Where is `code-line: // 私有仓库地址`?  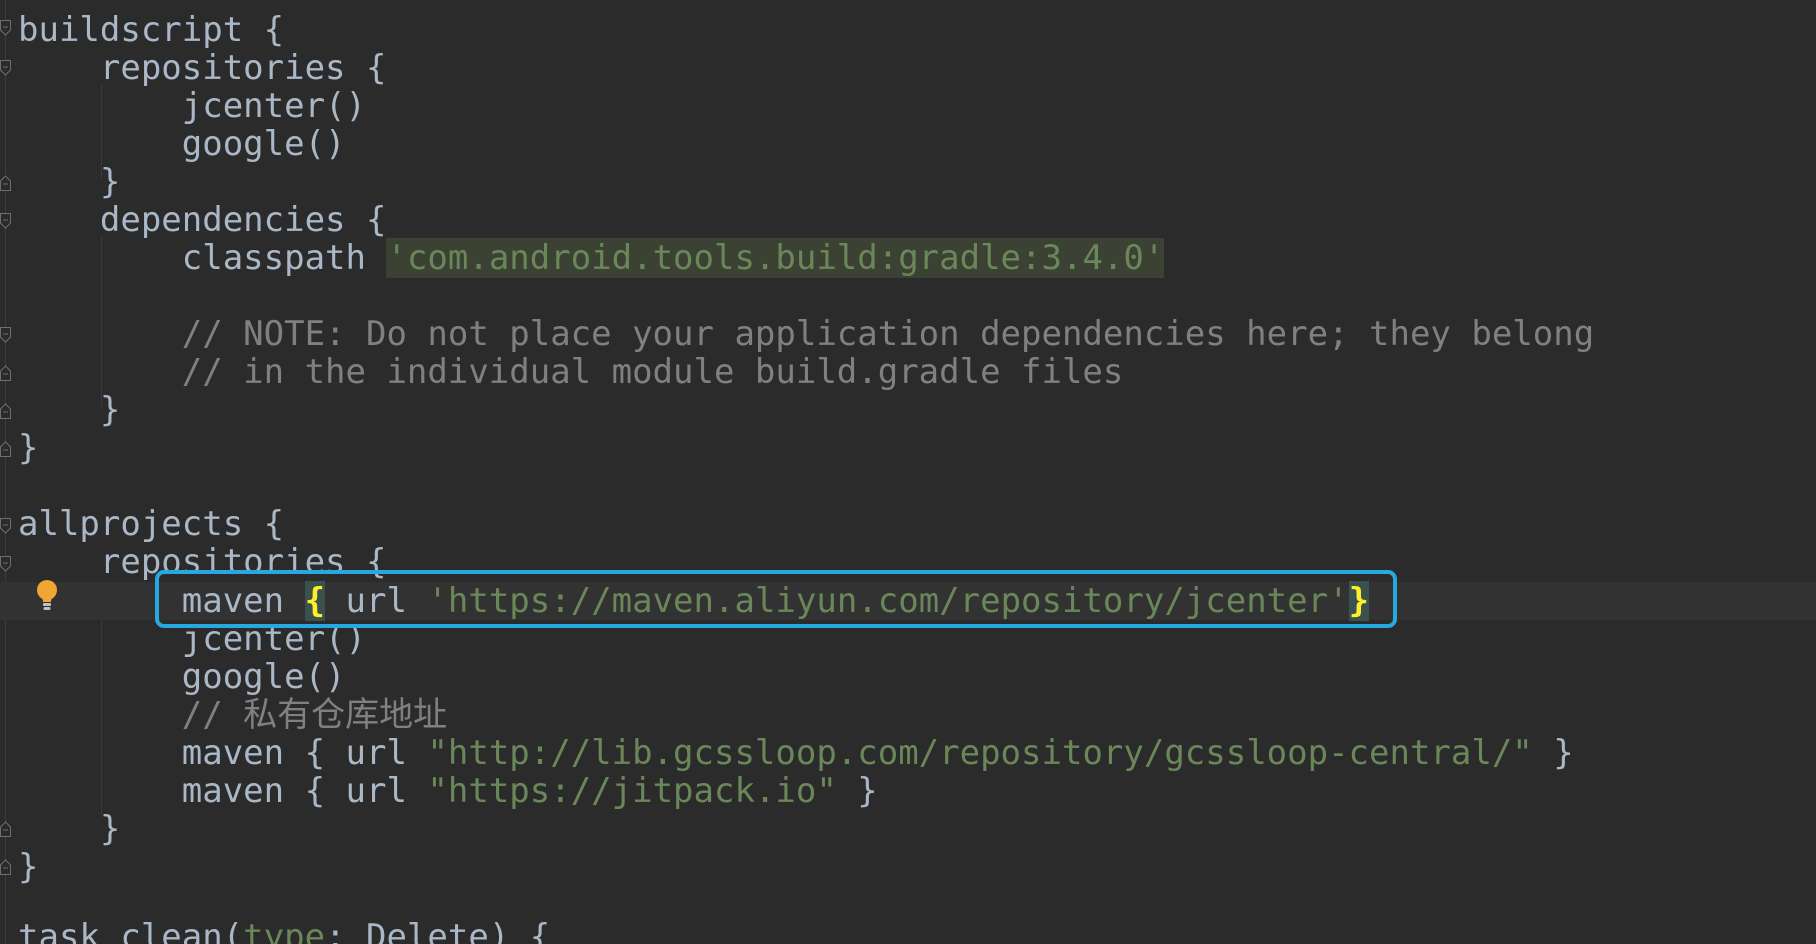 code-line: // 私有仓库地址 is located at coordinates (232, 715).